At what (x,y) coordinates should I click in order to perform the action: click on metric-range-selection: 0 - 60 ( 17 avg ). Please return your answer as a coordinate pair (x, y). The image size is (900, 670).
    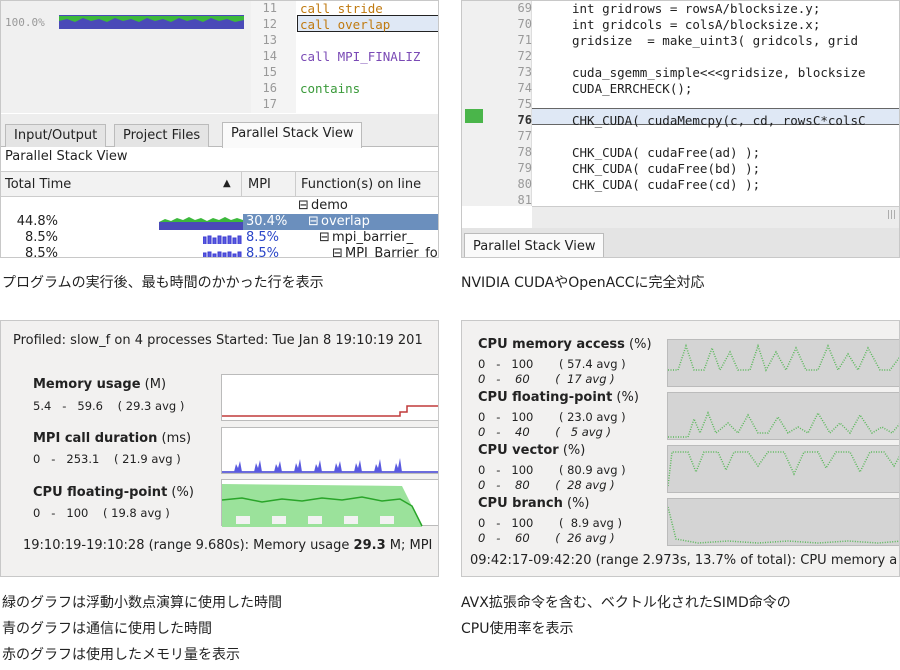
    Looking at the image, I should click on (546, 379).